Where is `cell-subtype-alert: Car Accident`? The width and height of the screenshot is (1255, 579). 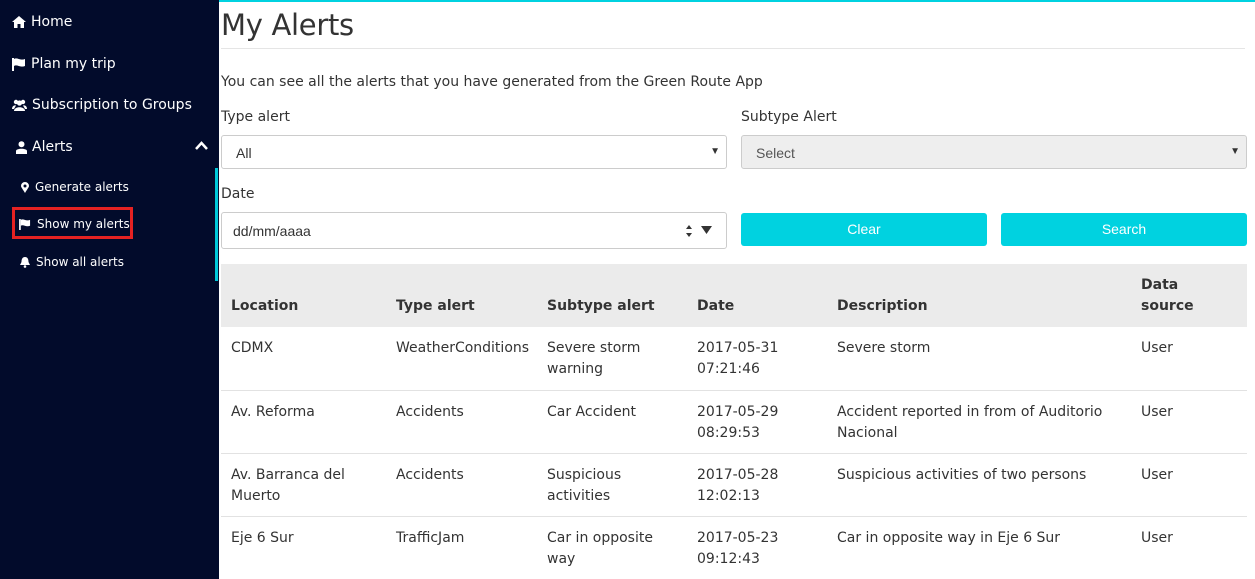 cell-subtype-alert: Car Accident is located at coordinates (592, 412).